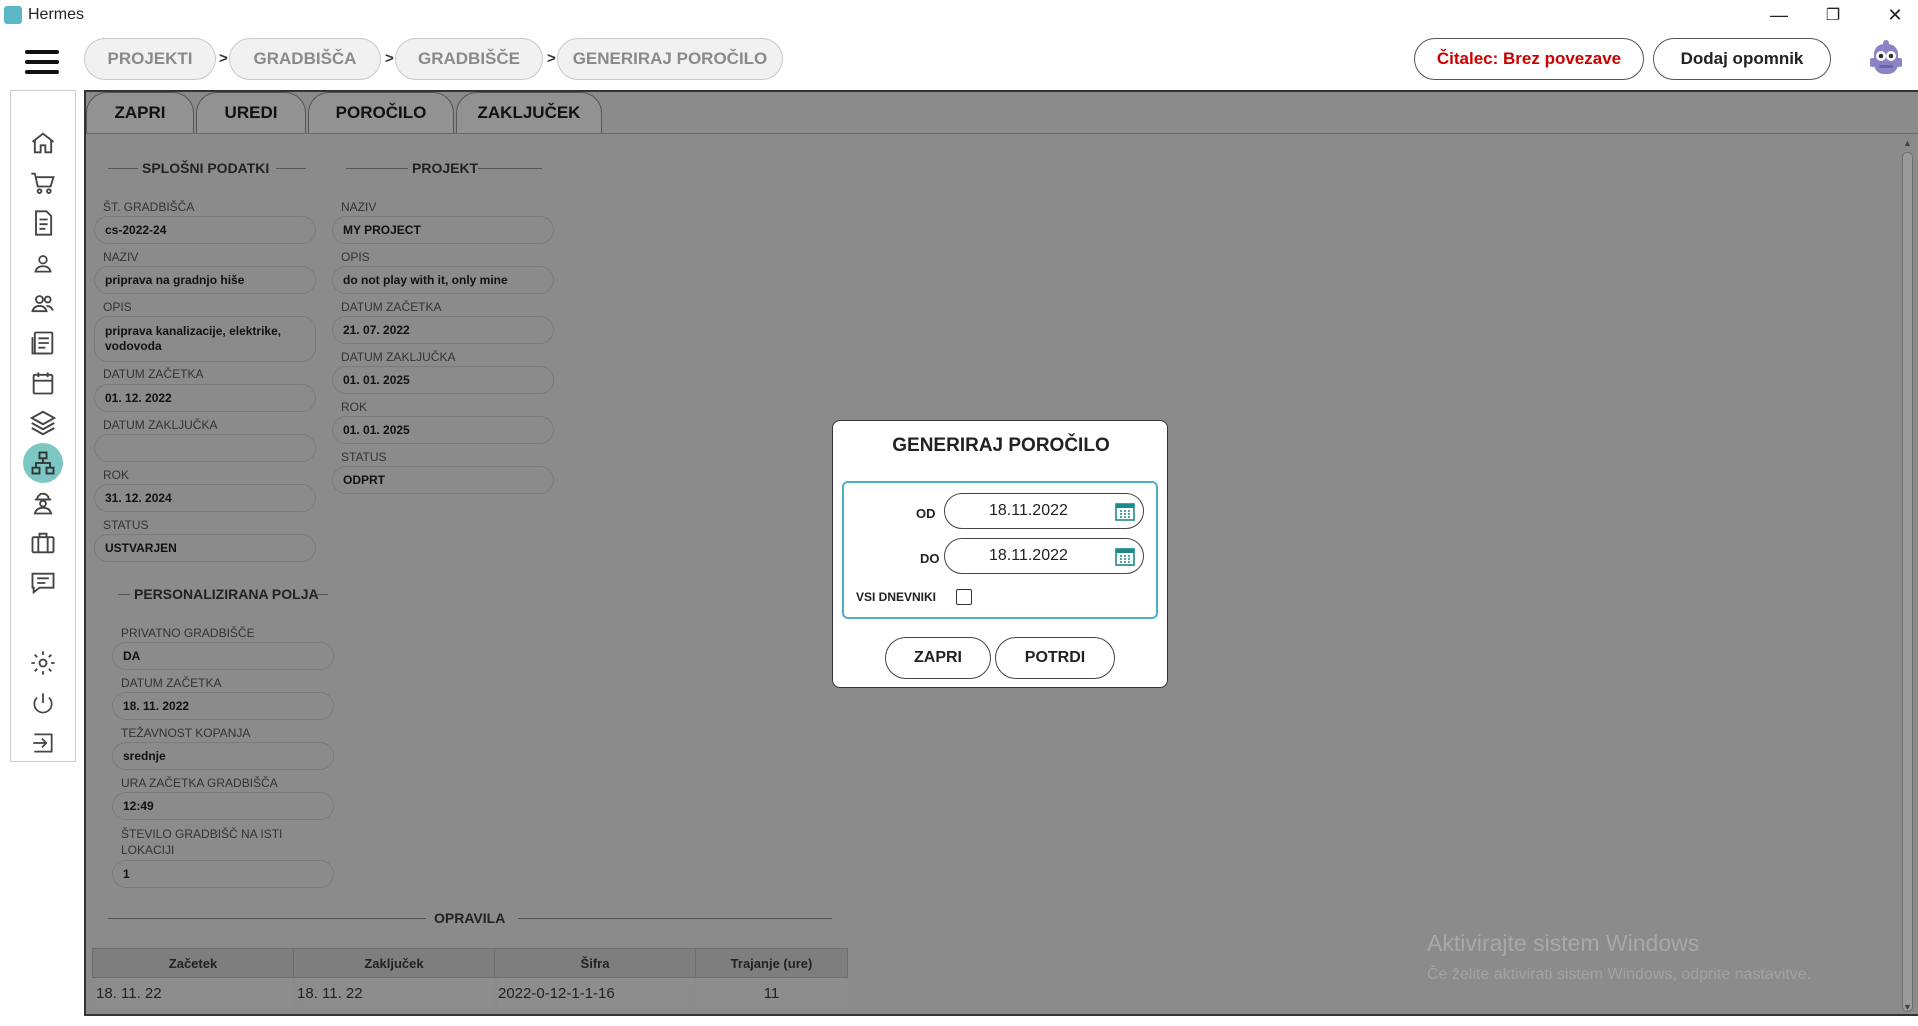  Describe the element at coordinates (223, 656) in the screenshot. I see `private-site-field: DA` at that location.